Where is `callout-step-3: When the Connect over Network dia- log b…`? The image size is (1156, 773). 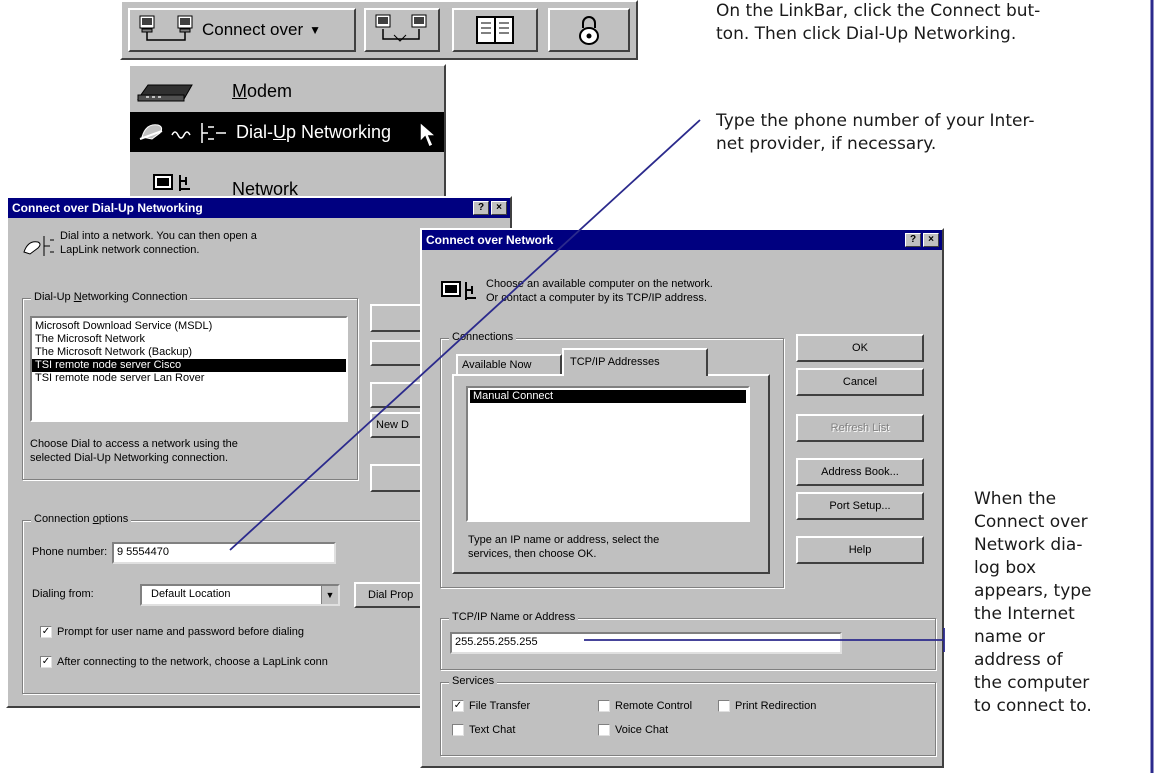
callout-step-3: When the Connect over Network dia- log b… is located at coordinates (1033, 602).